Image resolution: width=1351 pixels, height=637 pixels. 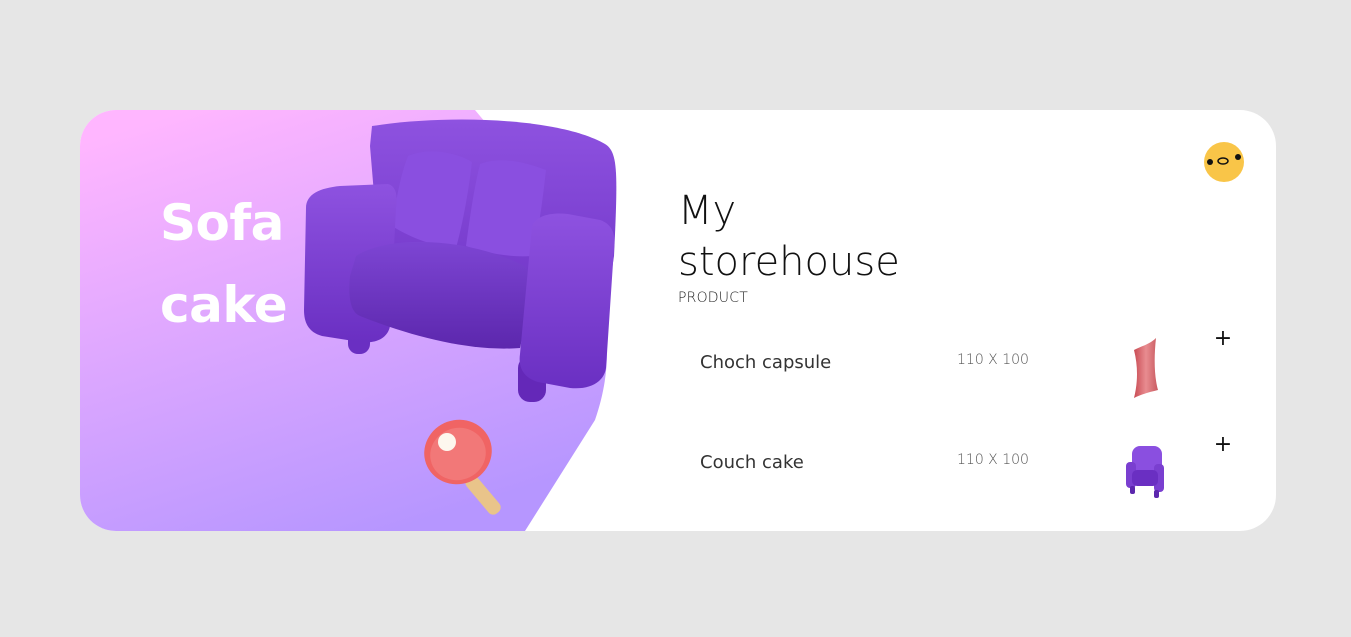 I want to click on ping-pong-paddle-image, so click(x=462, y=467).